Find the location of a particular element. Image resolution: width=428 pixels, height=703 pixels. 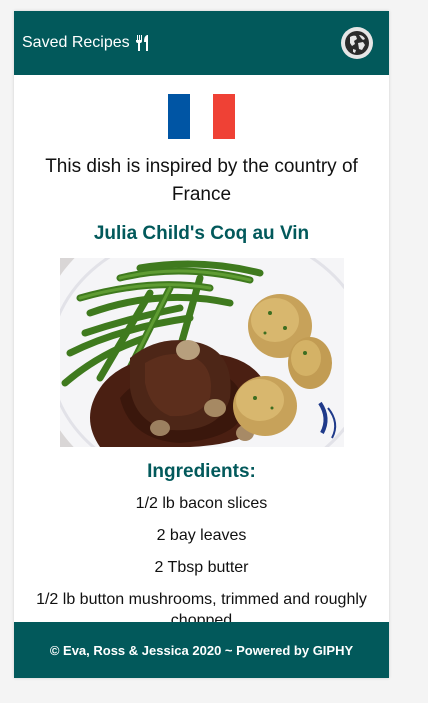

globe-button is located at coordinates (357, 43).